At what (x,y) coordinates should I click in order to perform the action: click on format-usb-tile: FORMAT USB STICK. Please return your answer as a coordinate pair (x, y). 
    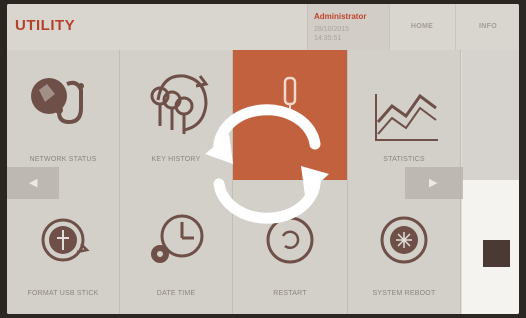
    Looking at the image, I should click on (63, 247).